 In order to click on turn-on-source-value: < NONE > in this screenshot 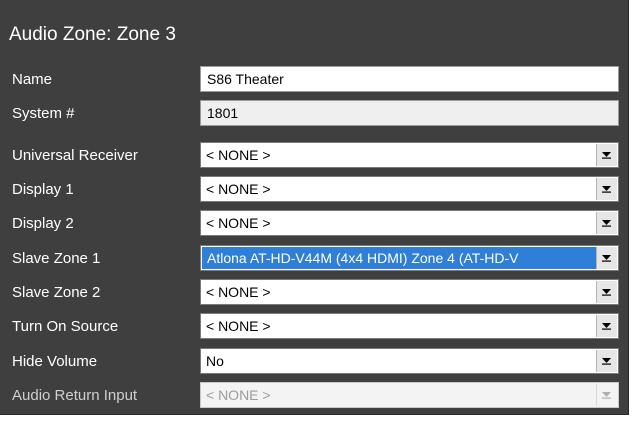, I will do `click(238, 326)`.